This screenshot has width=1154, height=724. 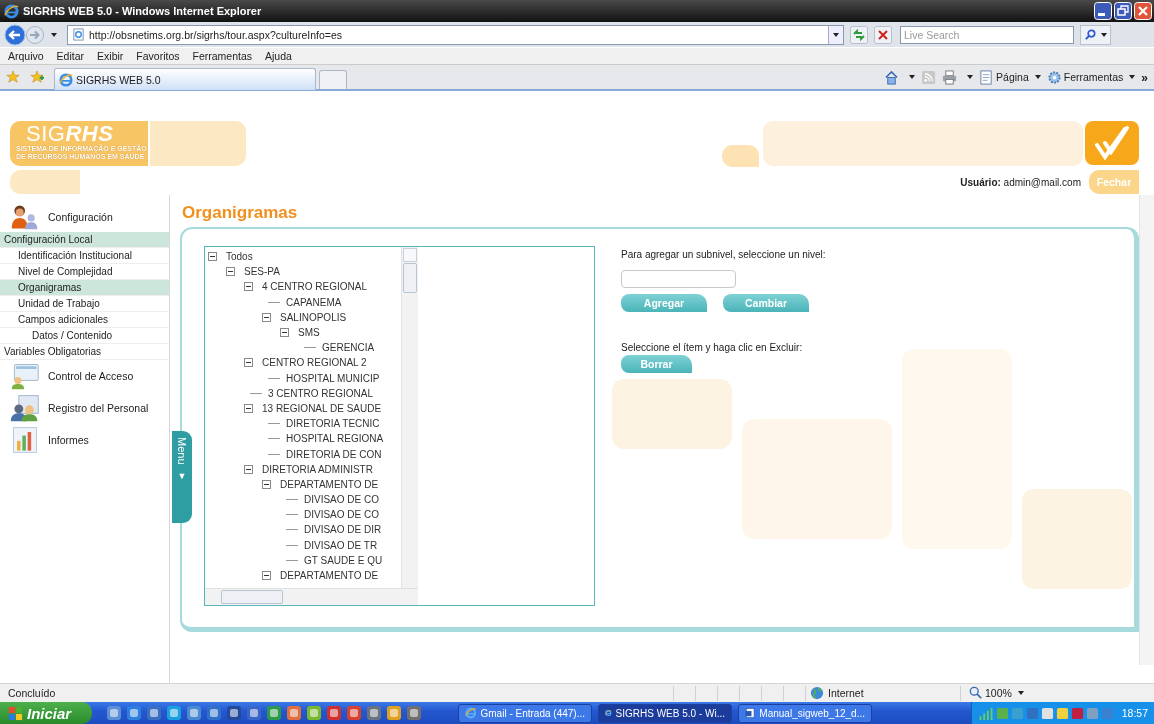 I want to click on restore-icon, so click(x=1123, y=11).